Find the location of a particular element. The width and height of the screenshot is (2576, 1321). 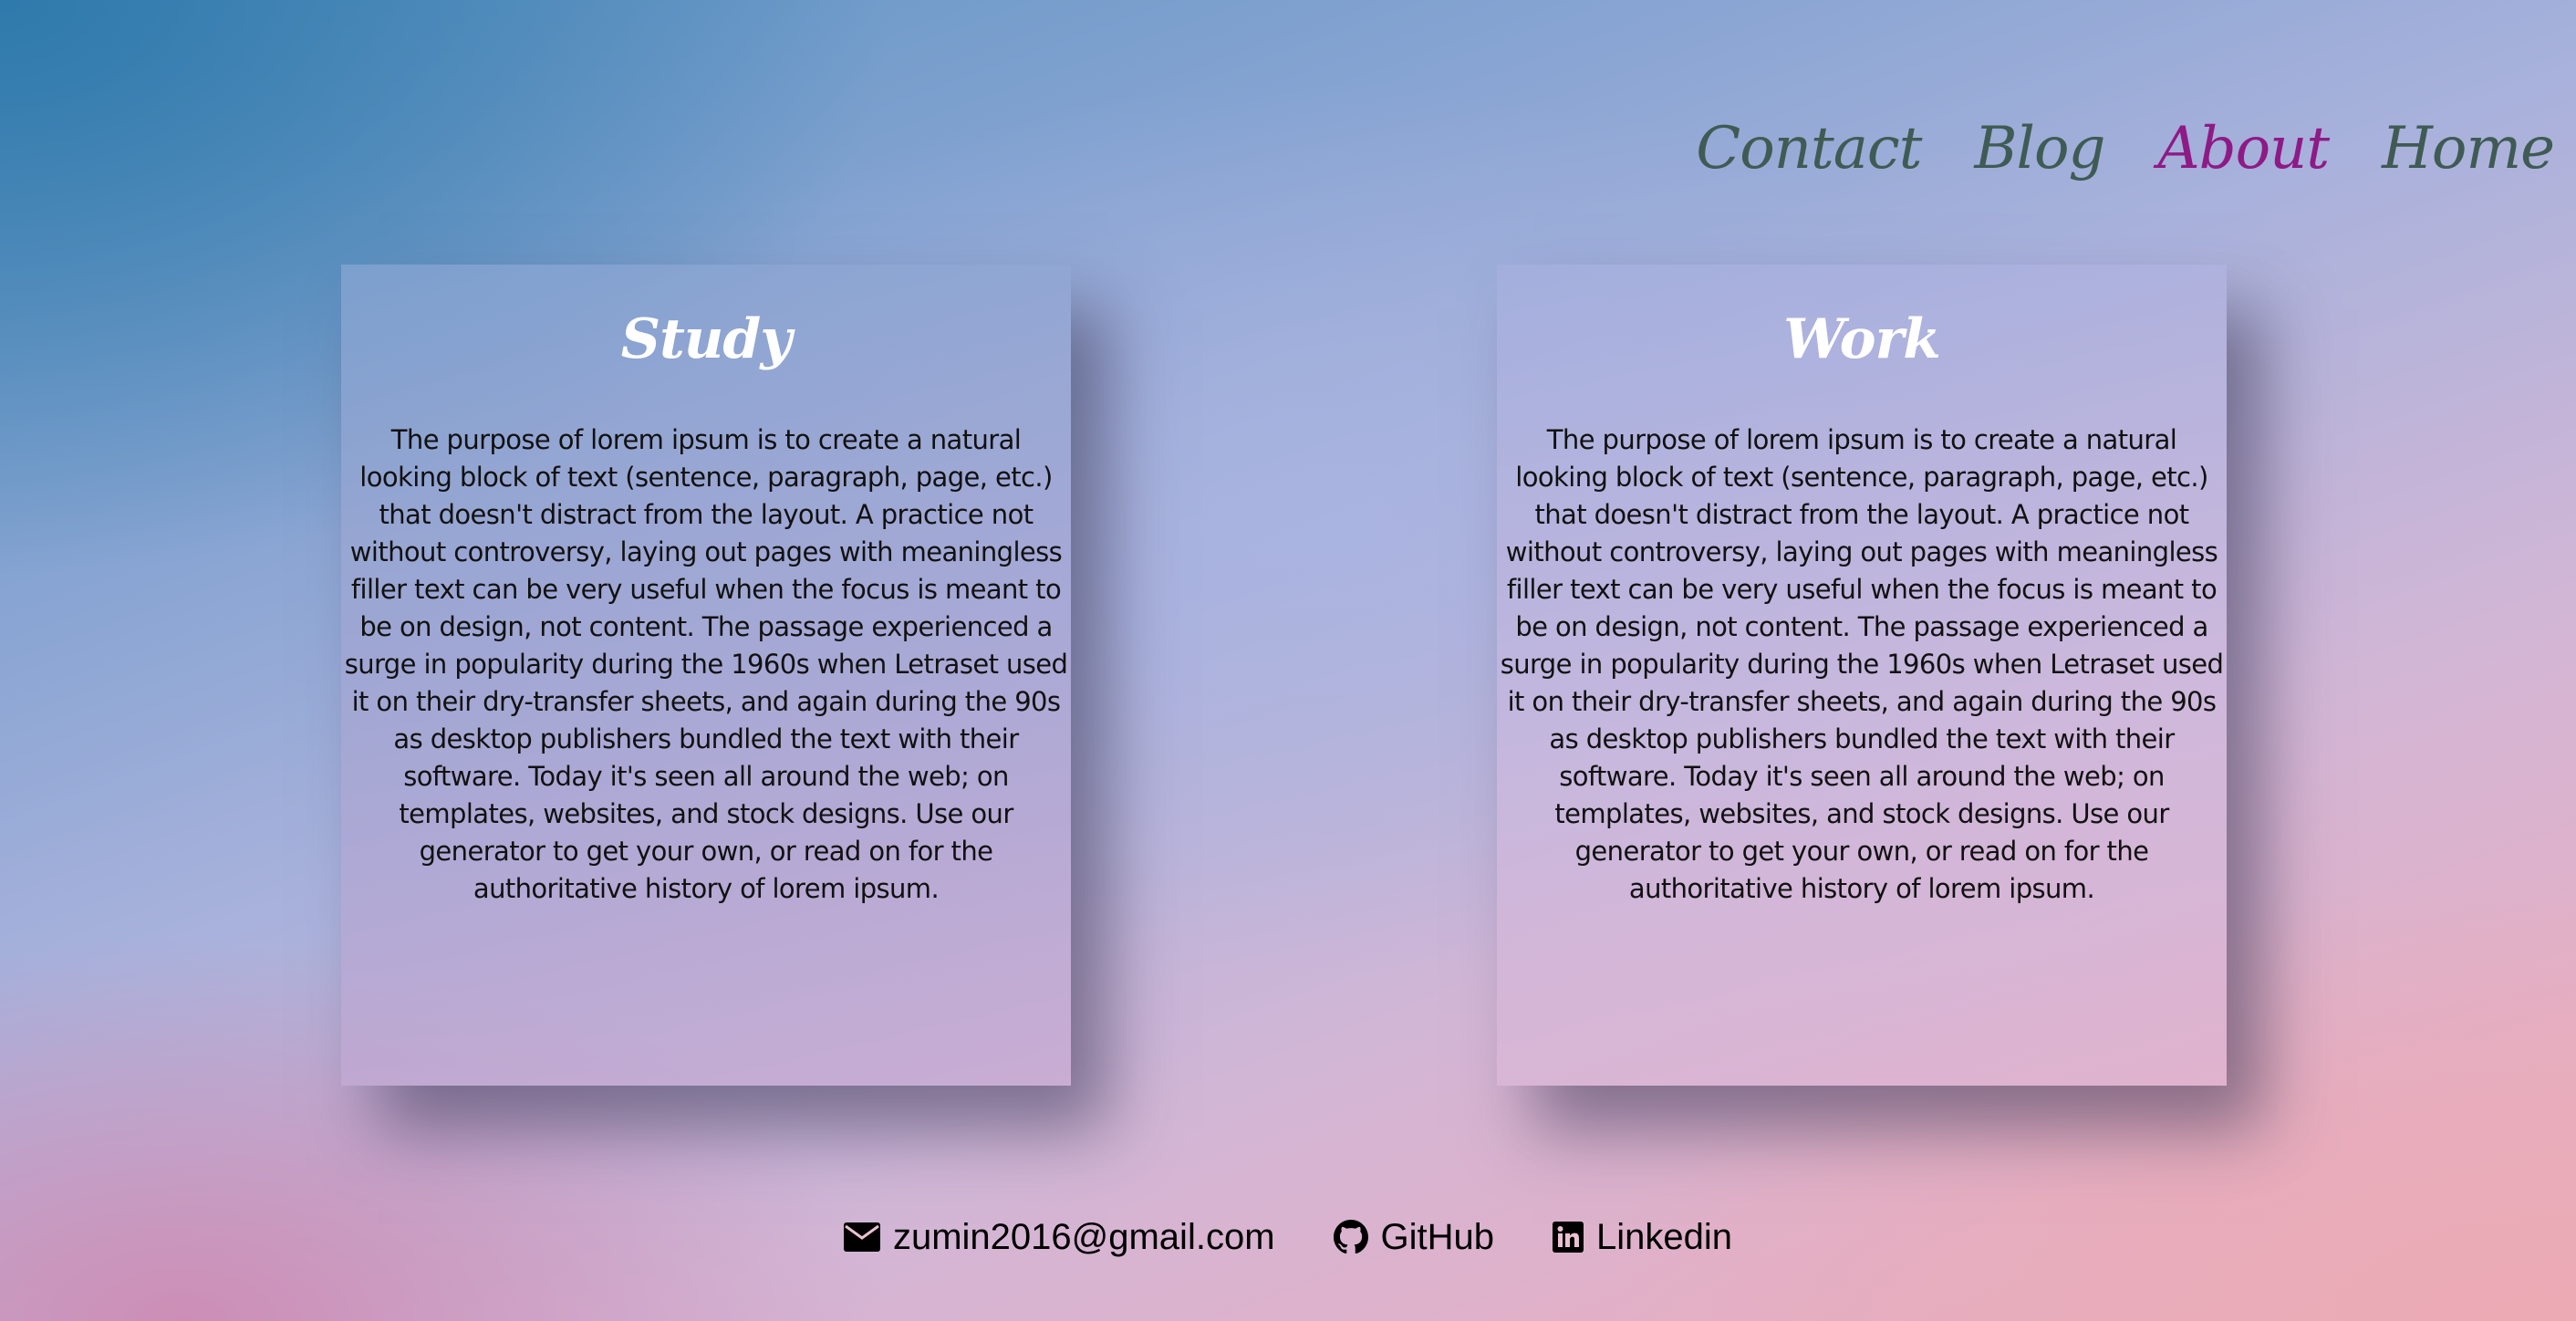

nav-link-about: About is located at coordinates (2243, 149).